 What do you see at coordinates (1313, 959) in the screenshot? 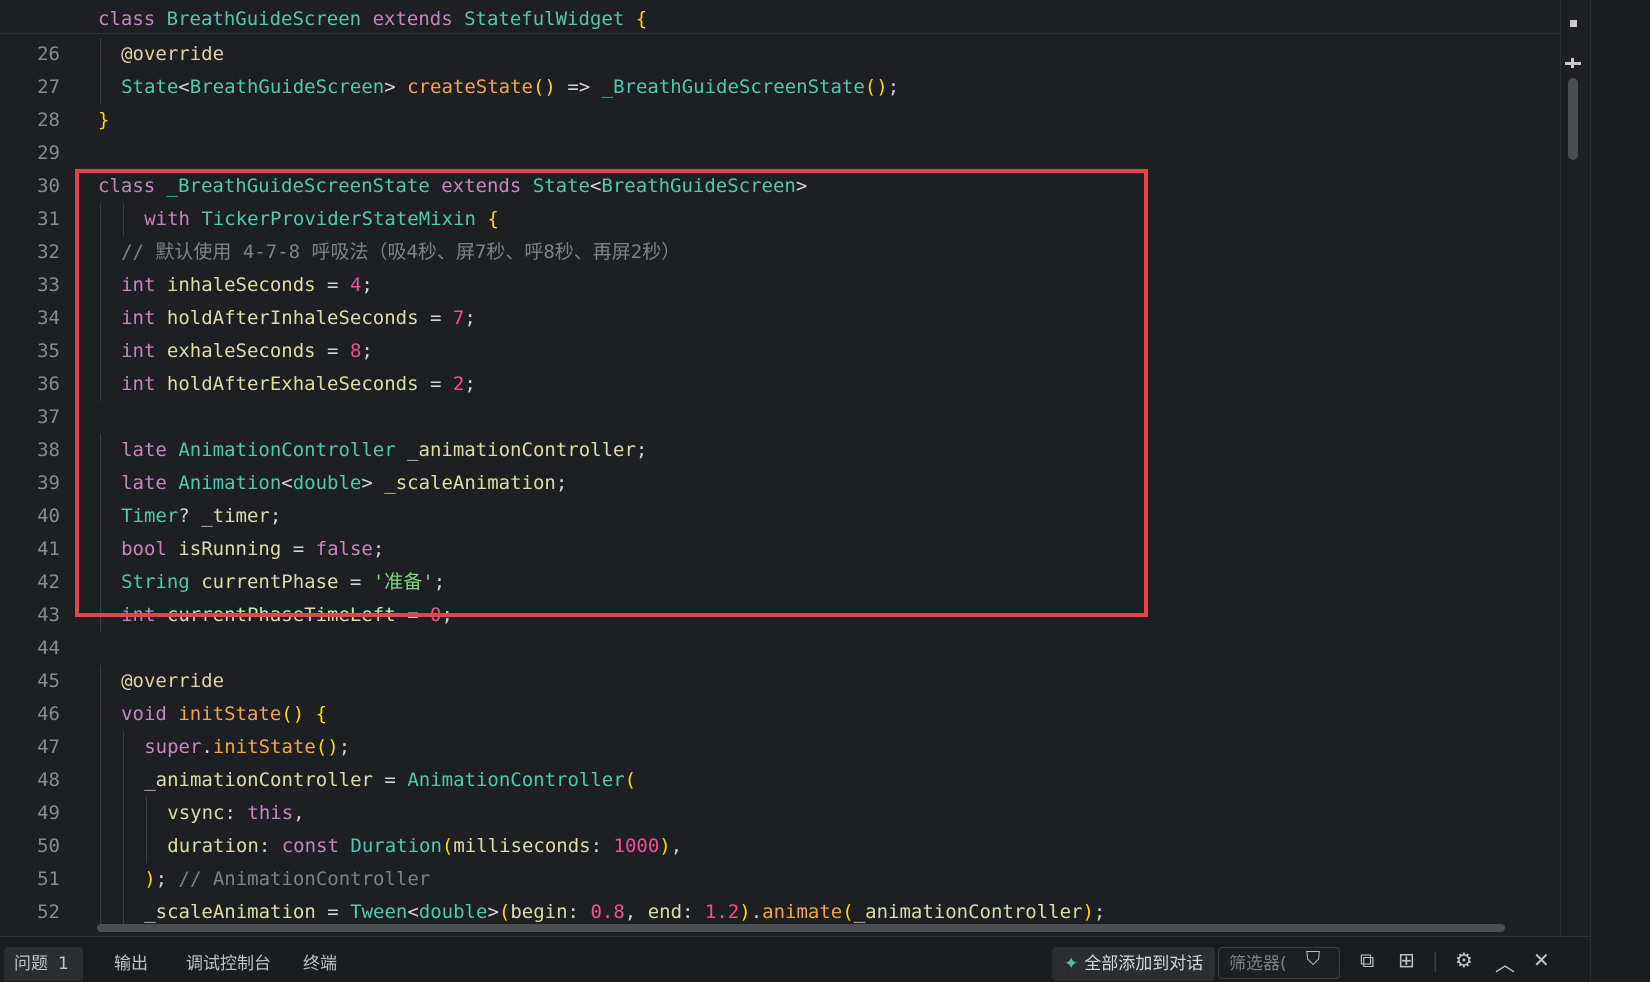
I see `filter-icon: ⛉` at bounding box center [1313, 959].